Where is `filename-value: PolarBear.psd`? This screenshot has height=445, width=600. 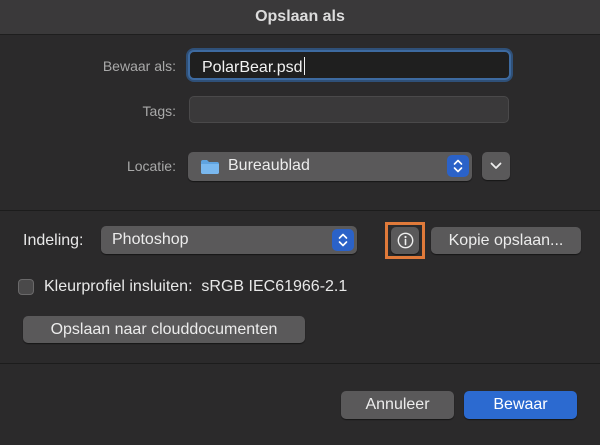
filename-value: PolarBear.psd is located at coordinates (252, 67).